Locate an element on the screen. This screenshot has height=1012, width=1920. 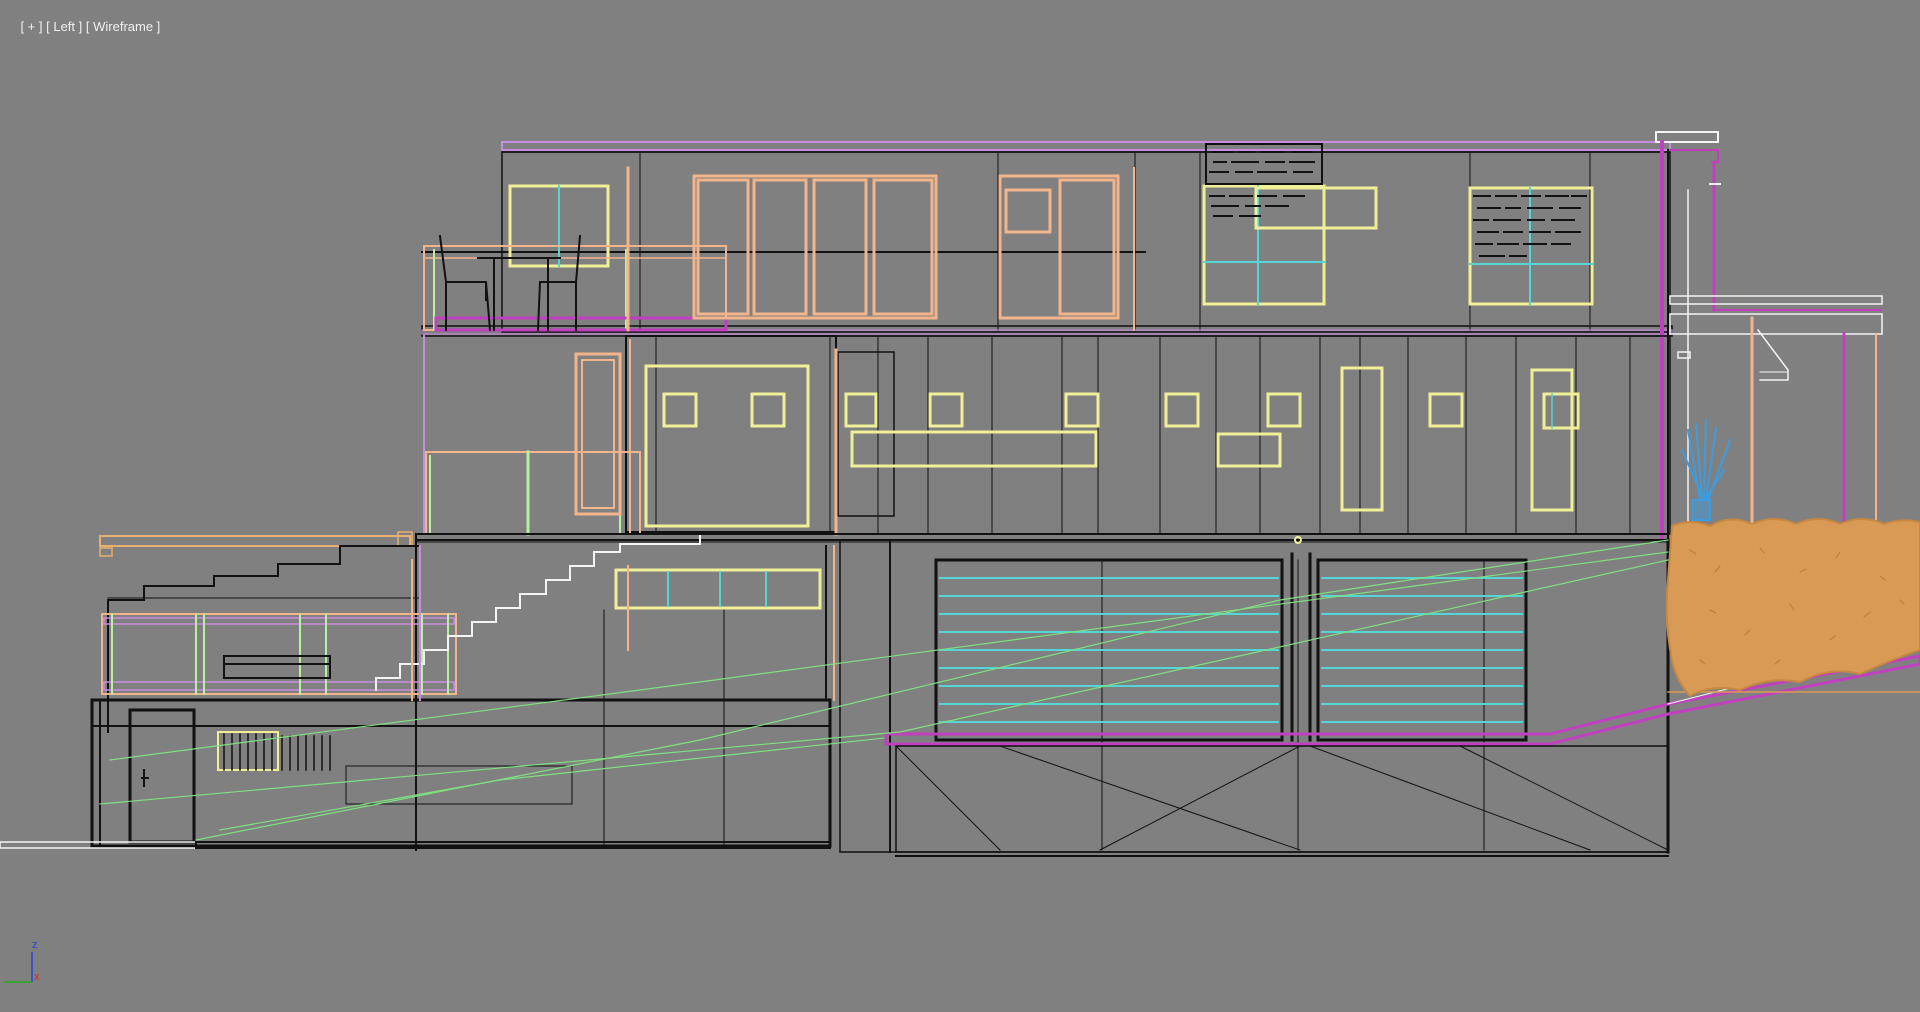
potted-plant is located at coordinates (1706, 469).